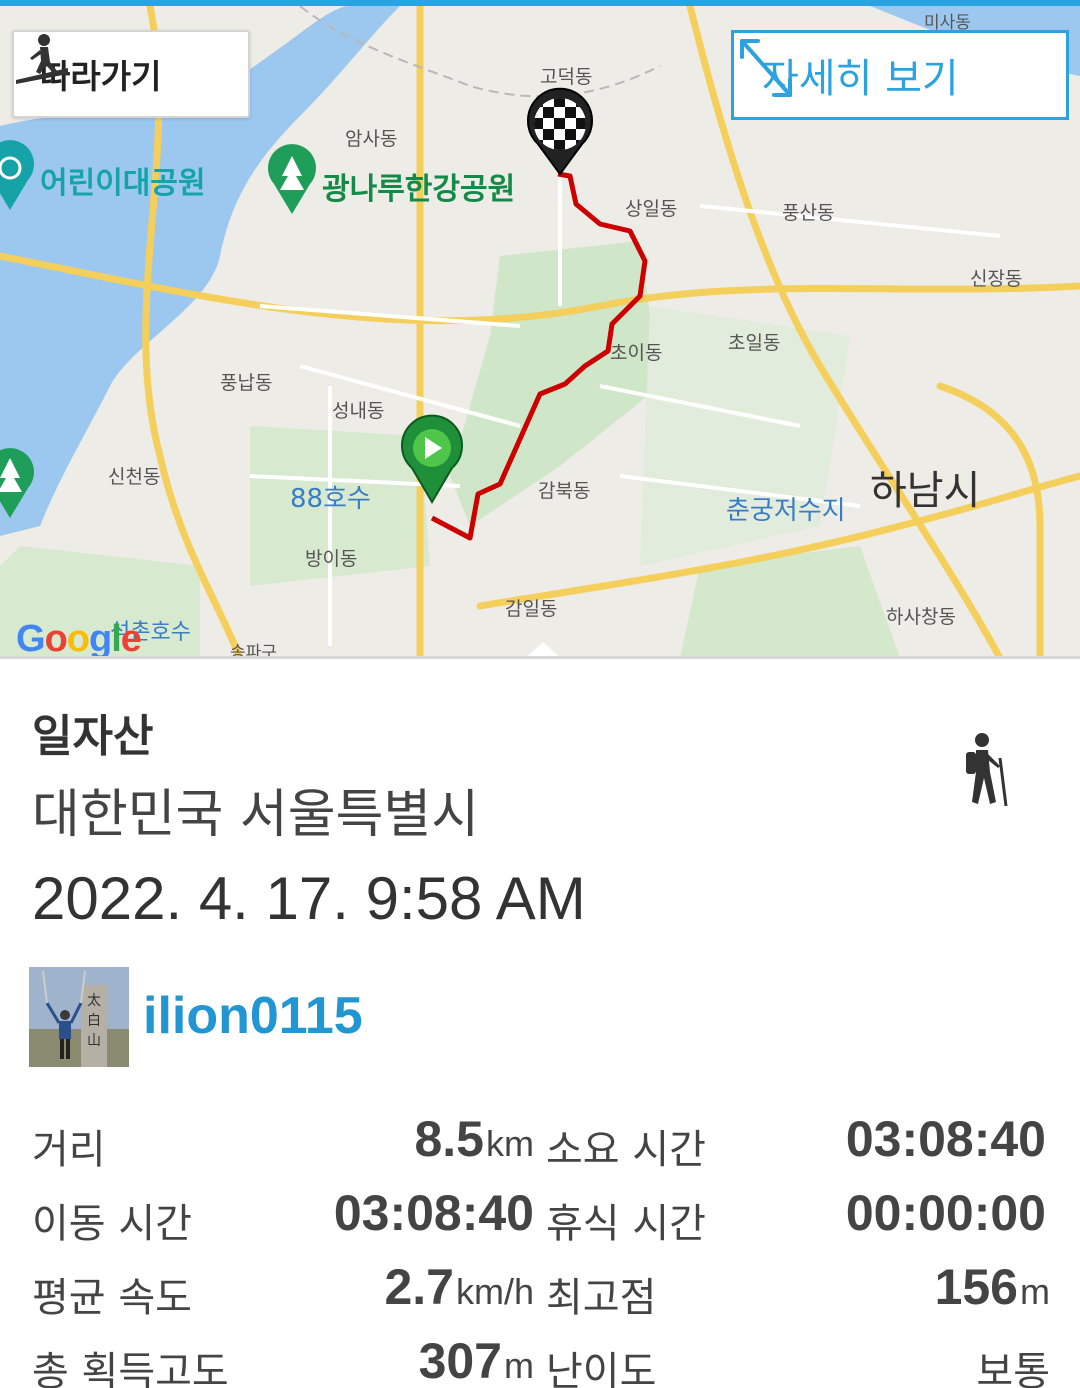 This screenshot has height=1388, width=1080. I want to click on follow-button: 따라가기, so click(131, 74).